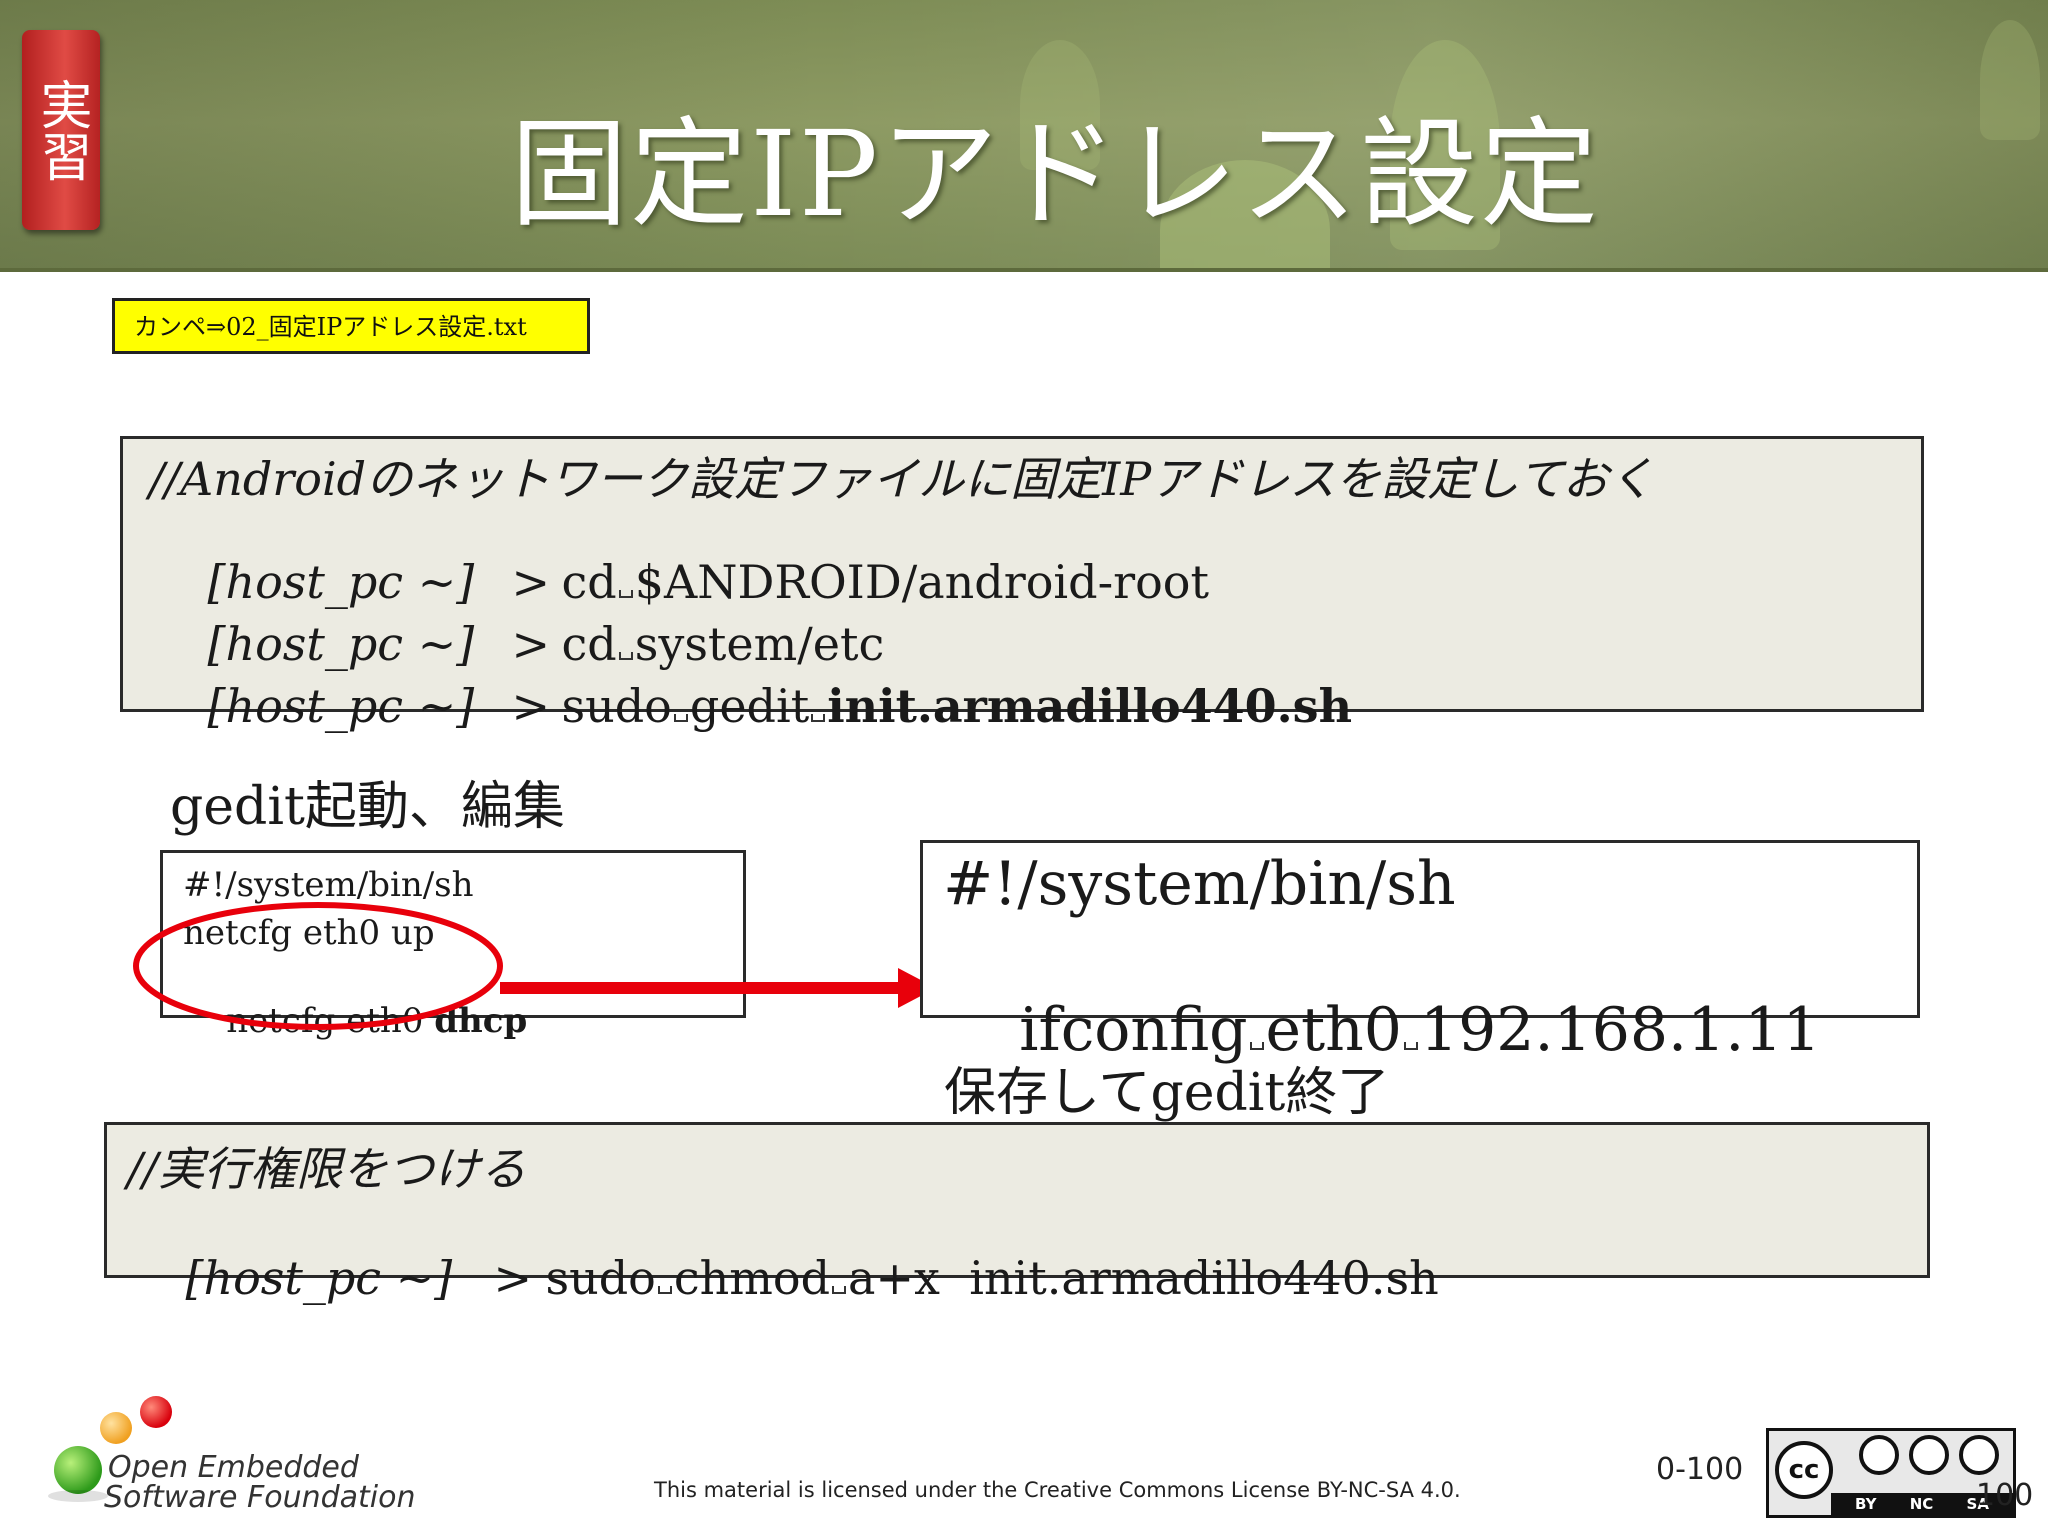  I want to click on file-token: dhcp, so click(481, 1021).